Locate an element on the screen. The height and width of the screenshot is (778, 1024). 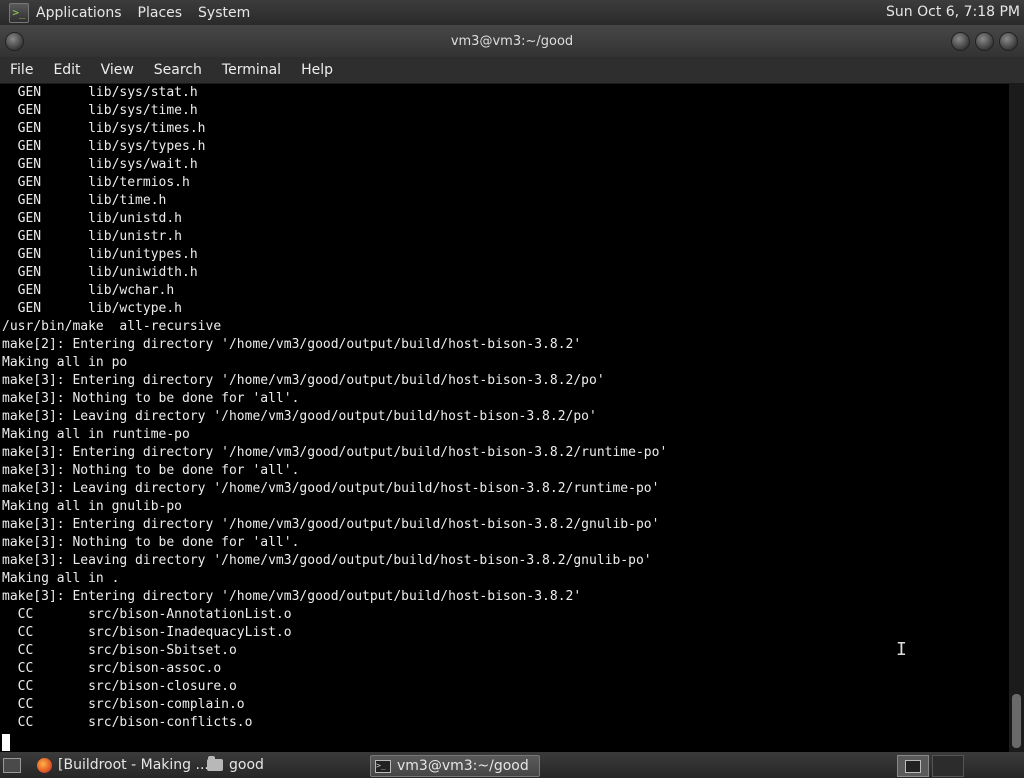
scrollbar-thumb is located at coordinates (1016, 721).